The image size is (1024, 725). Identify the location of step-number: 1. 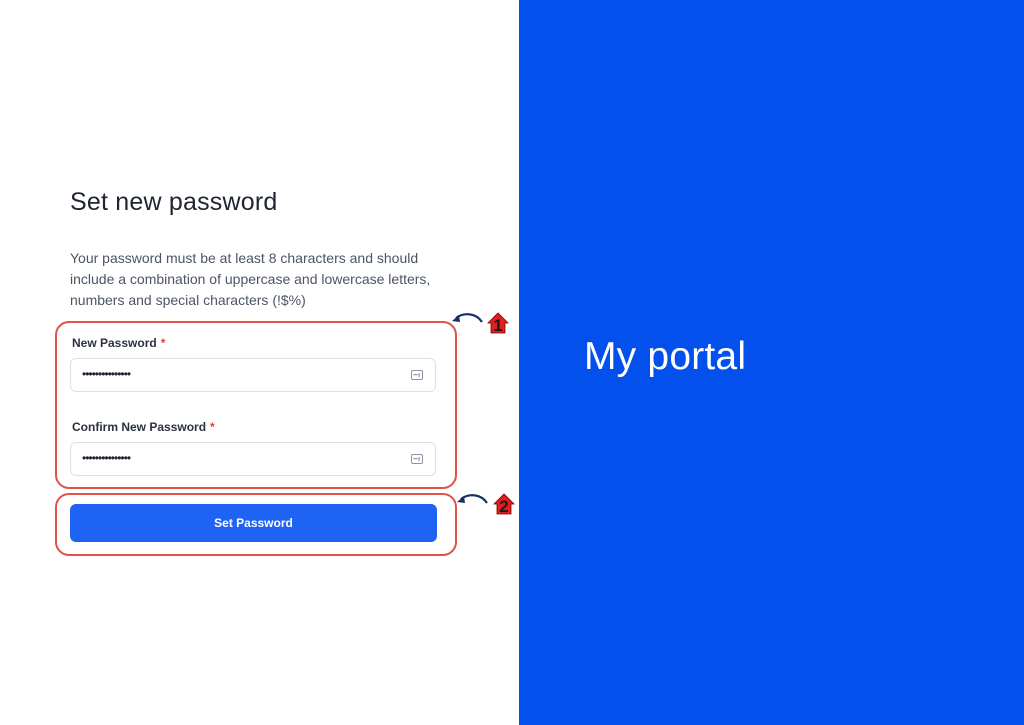
(498, 325).